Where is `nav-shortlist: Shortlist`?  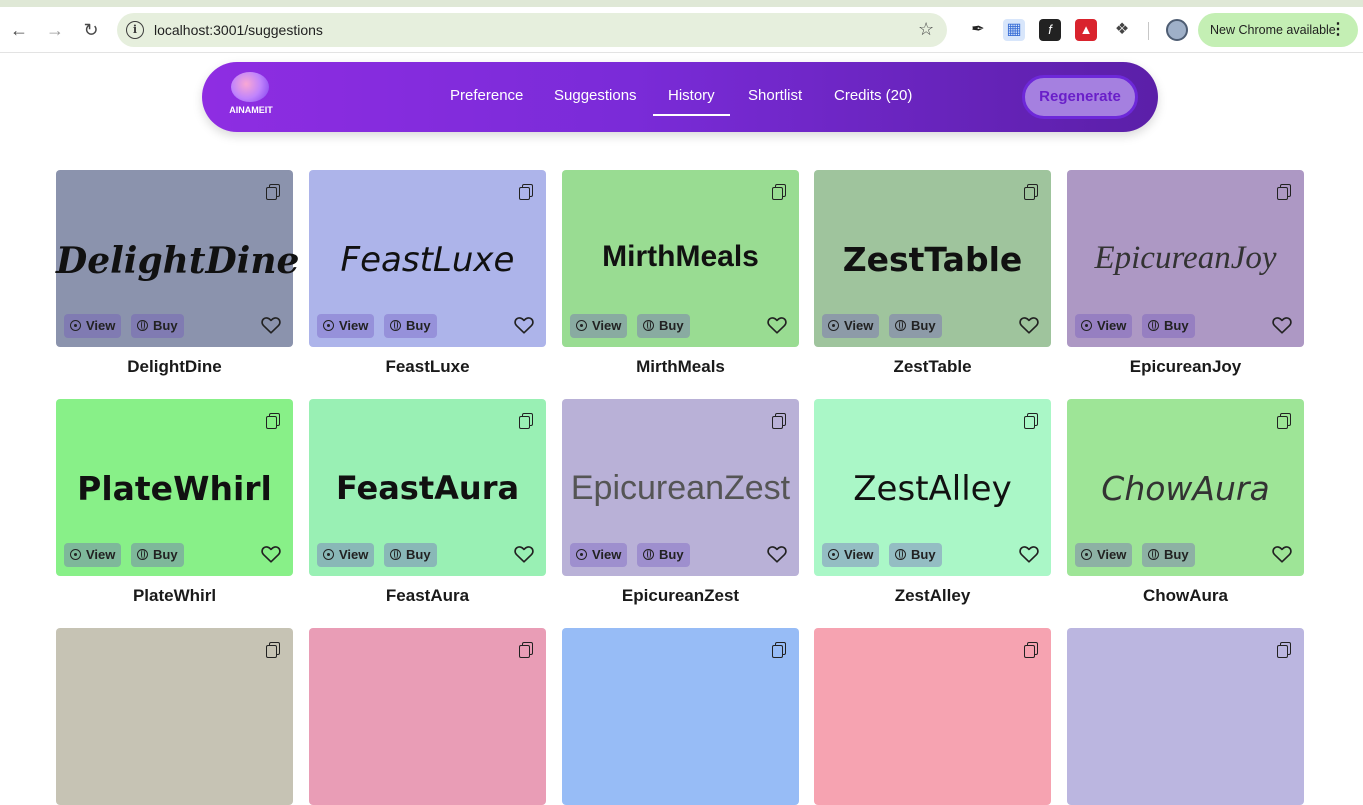 nav-shortlist: Shortlist is located at coordinates (775, 96).